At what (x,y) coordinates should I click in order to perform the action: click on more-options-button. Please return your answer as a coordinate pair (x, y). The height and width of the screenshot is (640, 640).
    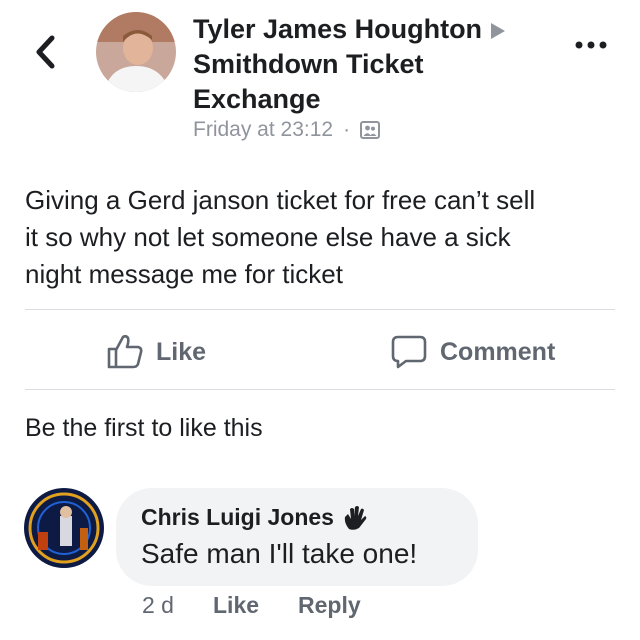
    Looking at the image, I should click on (591, 45).